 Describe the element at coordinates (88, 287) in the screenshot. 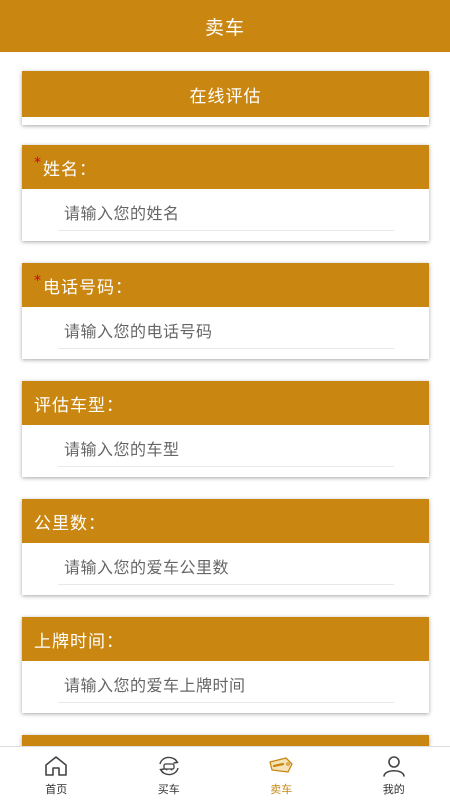

I see `phone-label: 电话号码：` at that location.